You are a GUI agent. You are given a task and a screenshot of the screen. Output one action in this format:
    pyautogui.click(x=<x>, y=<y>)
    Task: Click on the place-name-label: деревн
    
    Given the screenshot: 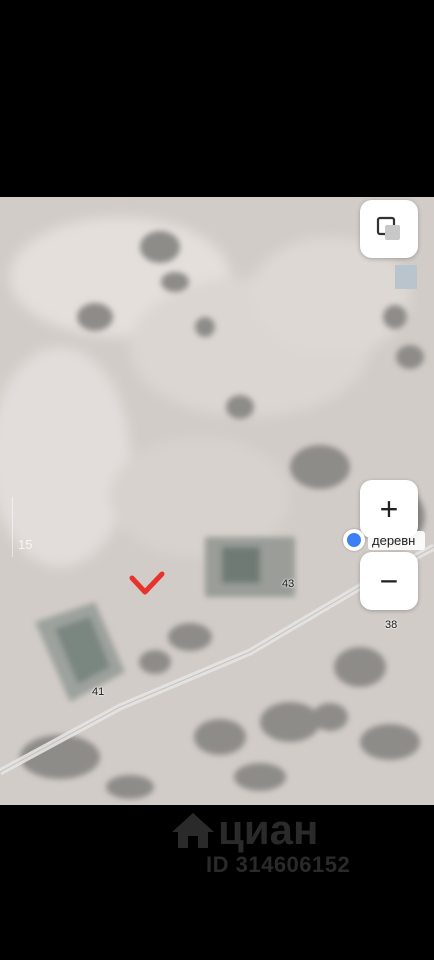 What is the action you would take?
    pyautogui.click(x=397, y=540)
    